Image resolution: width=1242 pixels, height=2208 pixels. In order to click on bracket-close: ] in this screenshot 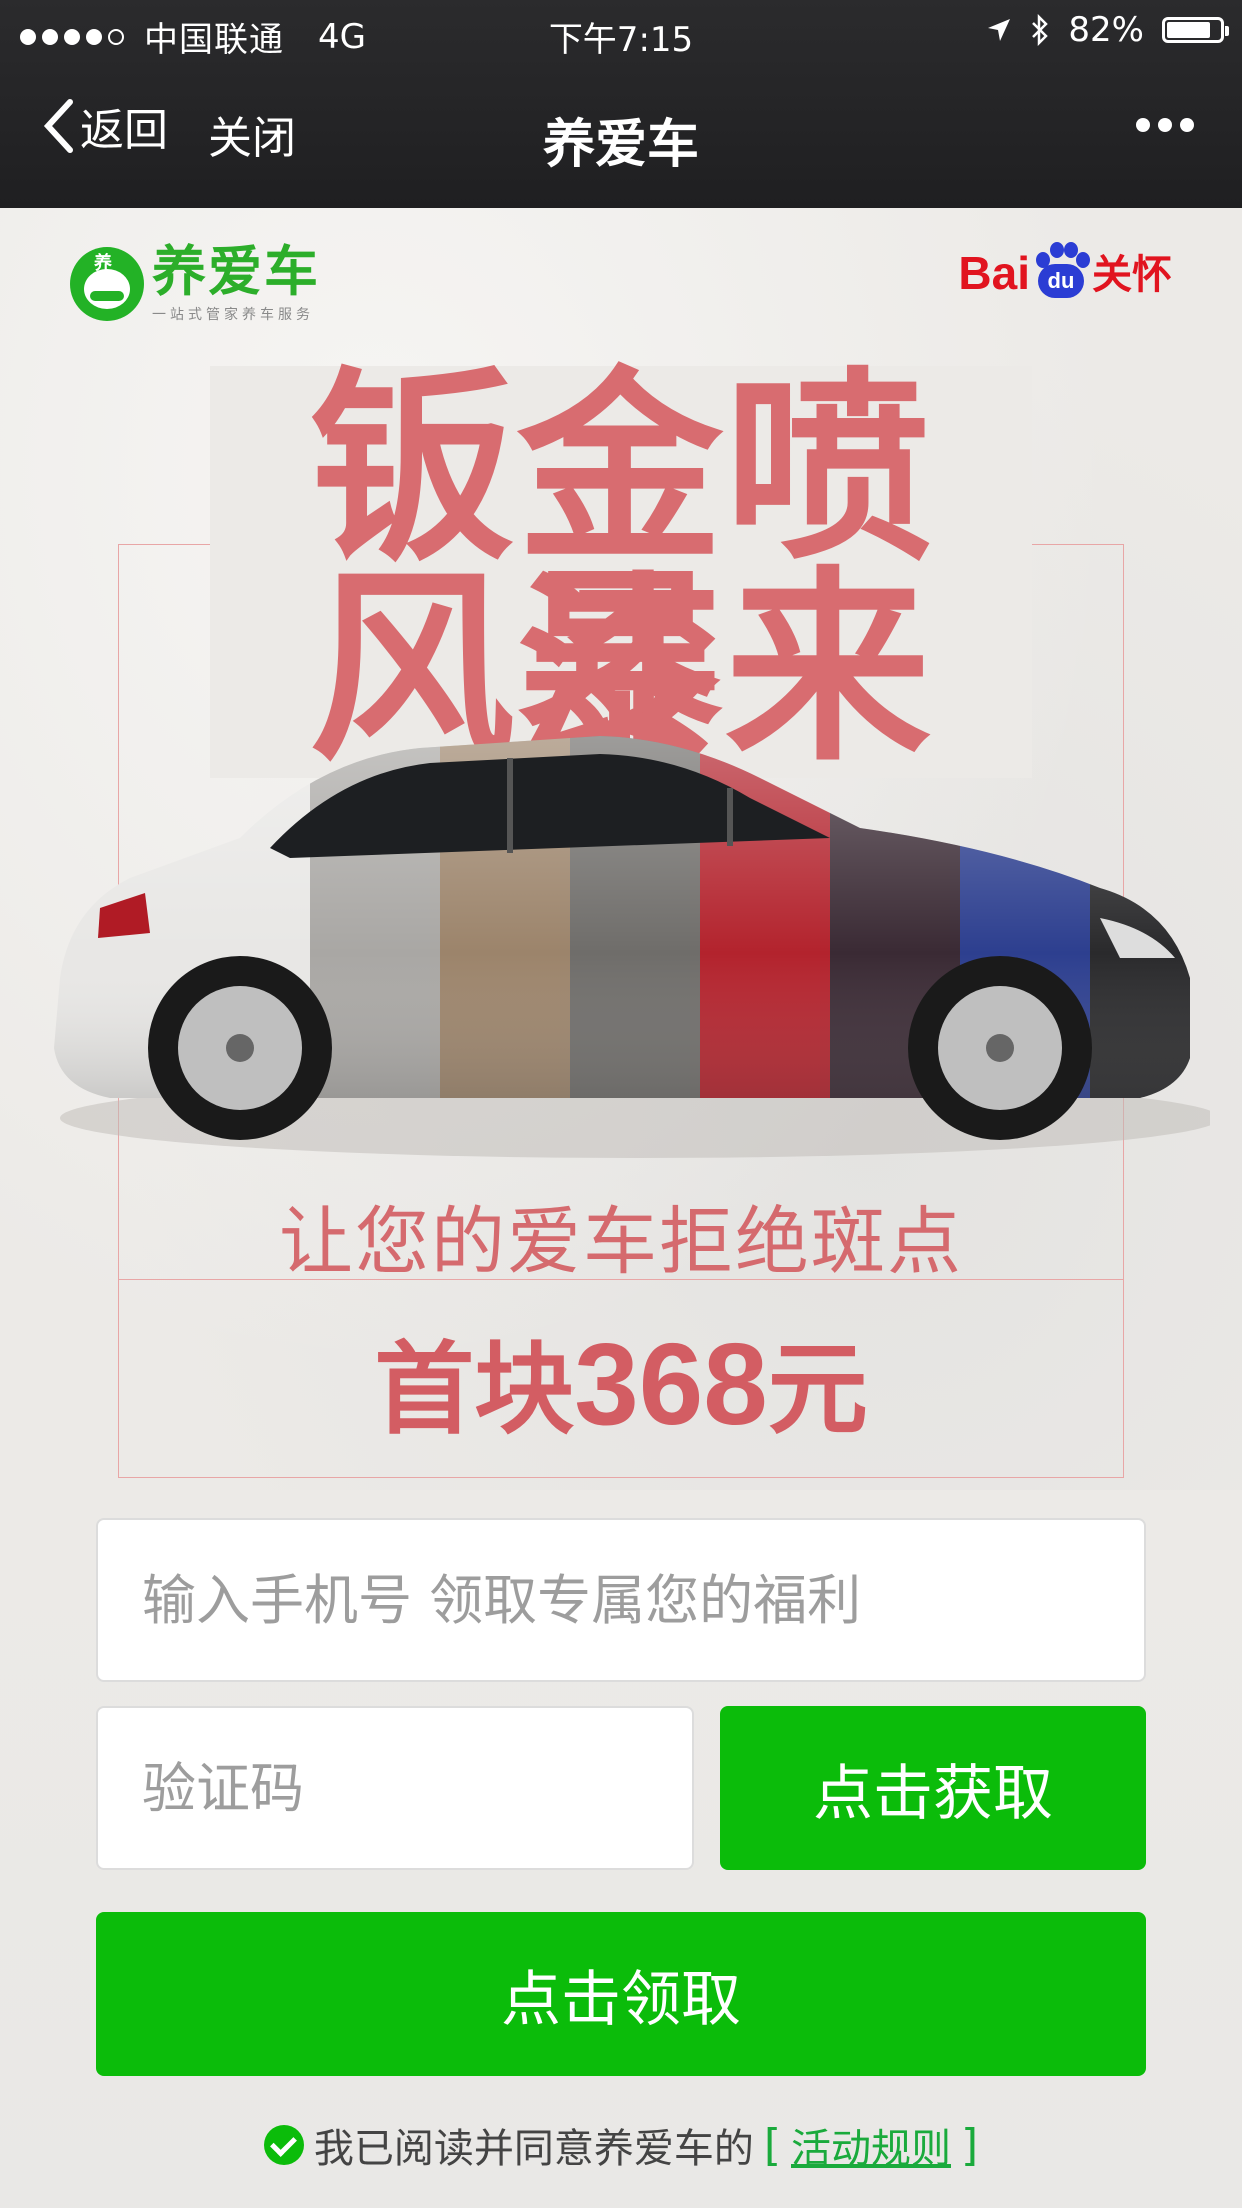, I will do `click(970, 2145)`.